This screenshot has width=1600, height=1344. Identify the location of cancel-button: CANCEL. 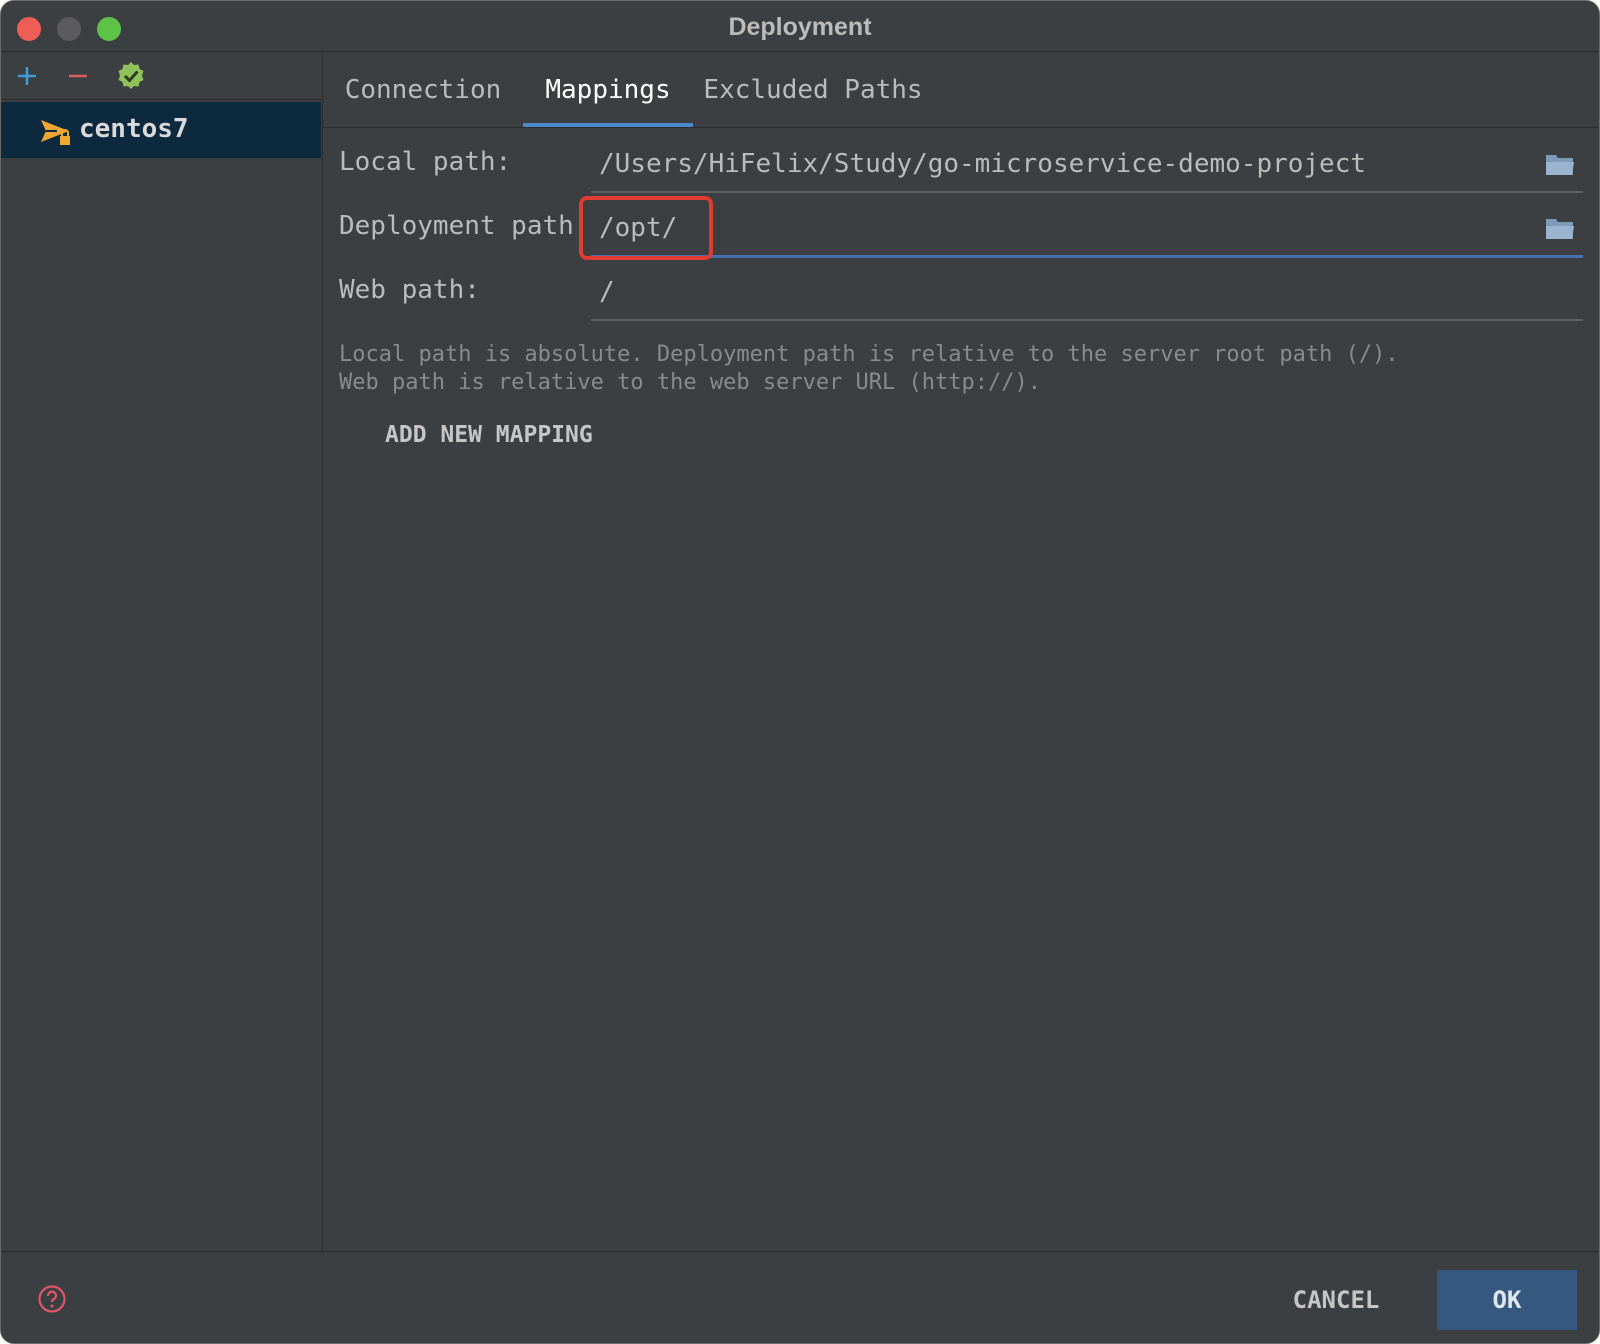
(1336, 1300).